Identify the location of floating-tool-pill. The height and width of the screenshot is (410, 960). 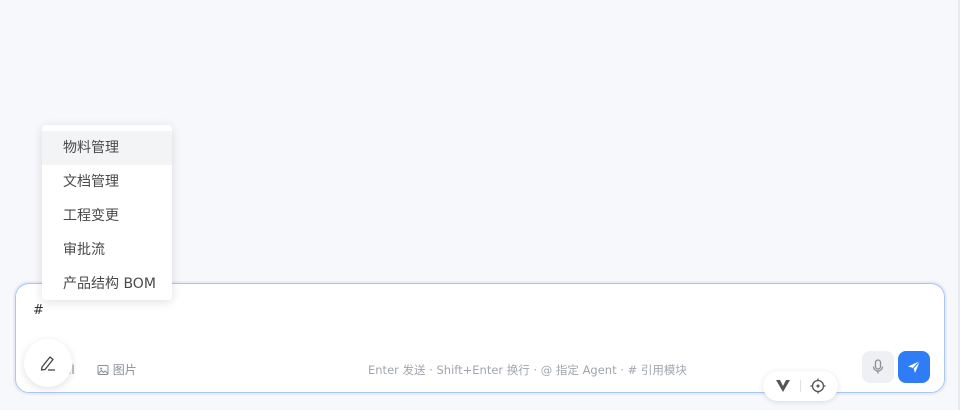
(800, 386).